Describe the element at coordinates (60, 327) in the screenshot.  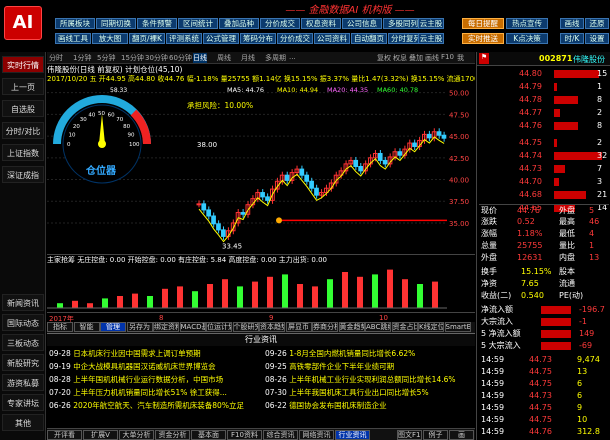
I see `tool-tab: 指标` at that location.